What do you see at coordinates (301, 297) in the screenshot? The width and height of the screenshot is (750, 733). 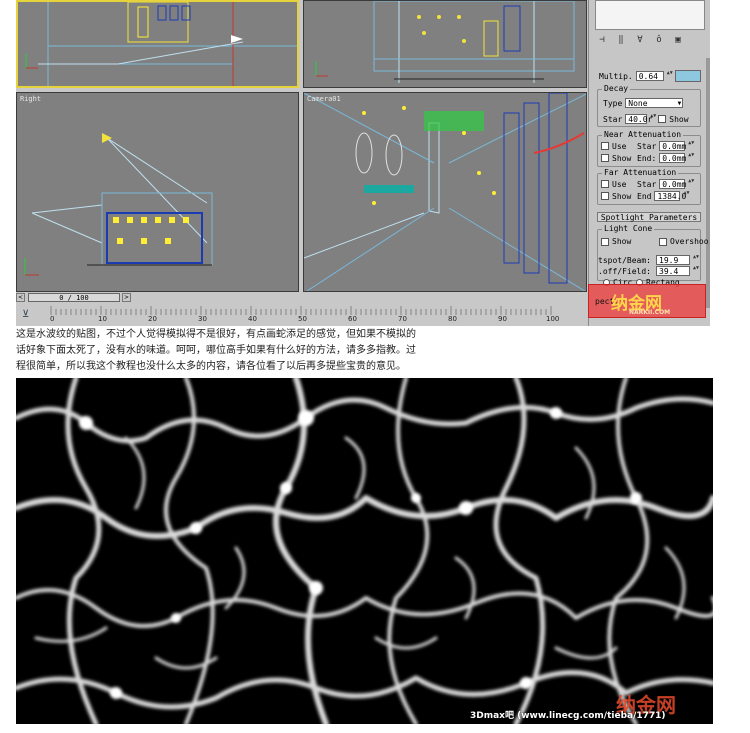 I see `time-slider: < 0 / 100 >` at bounding box center [301, 297].